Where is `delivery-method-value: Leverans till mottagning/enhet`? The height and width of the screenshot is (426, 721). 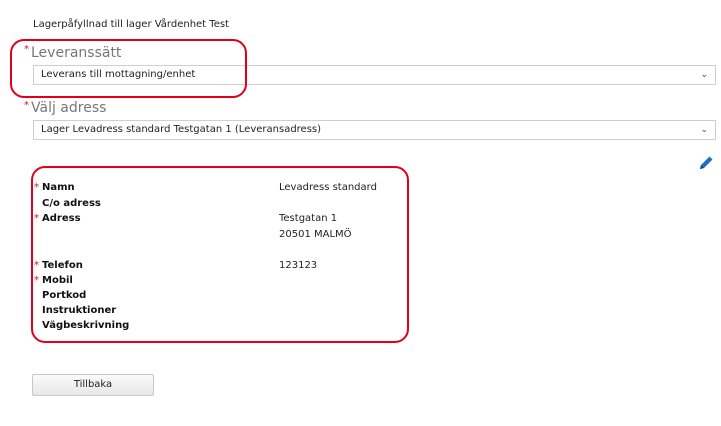 delivery-method-value: Leverans till mottagning/enhet is located at coordinates (118, 74).